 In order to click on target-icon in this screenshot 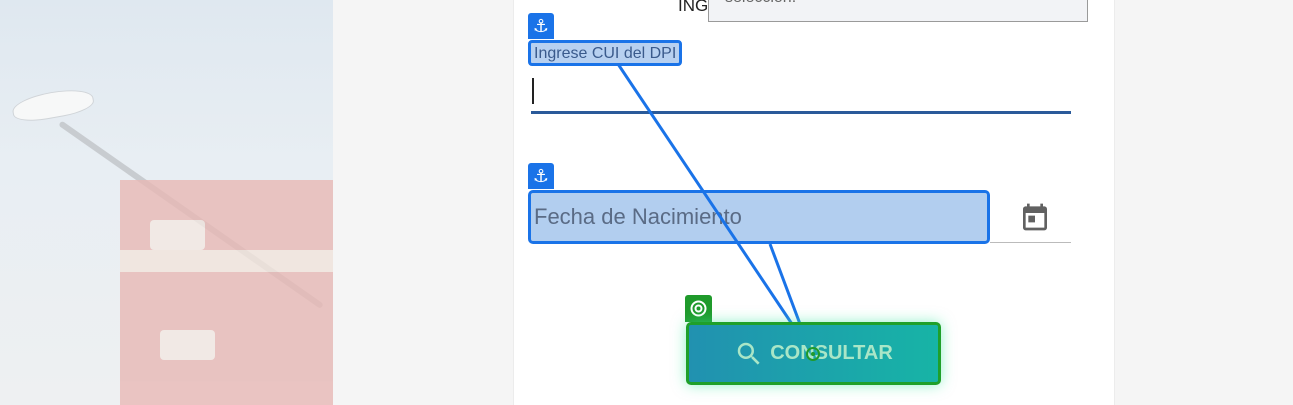, I will do `click(698, 308)`.